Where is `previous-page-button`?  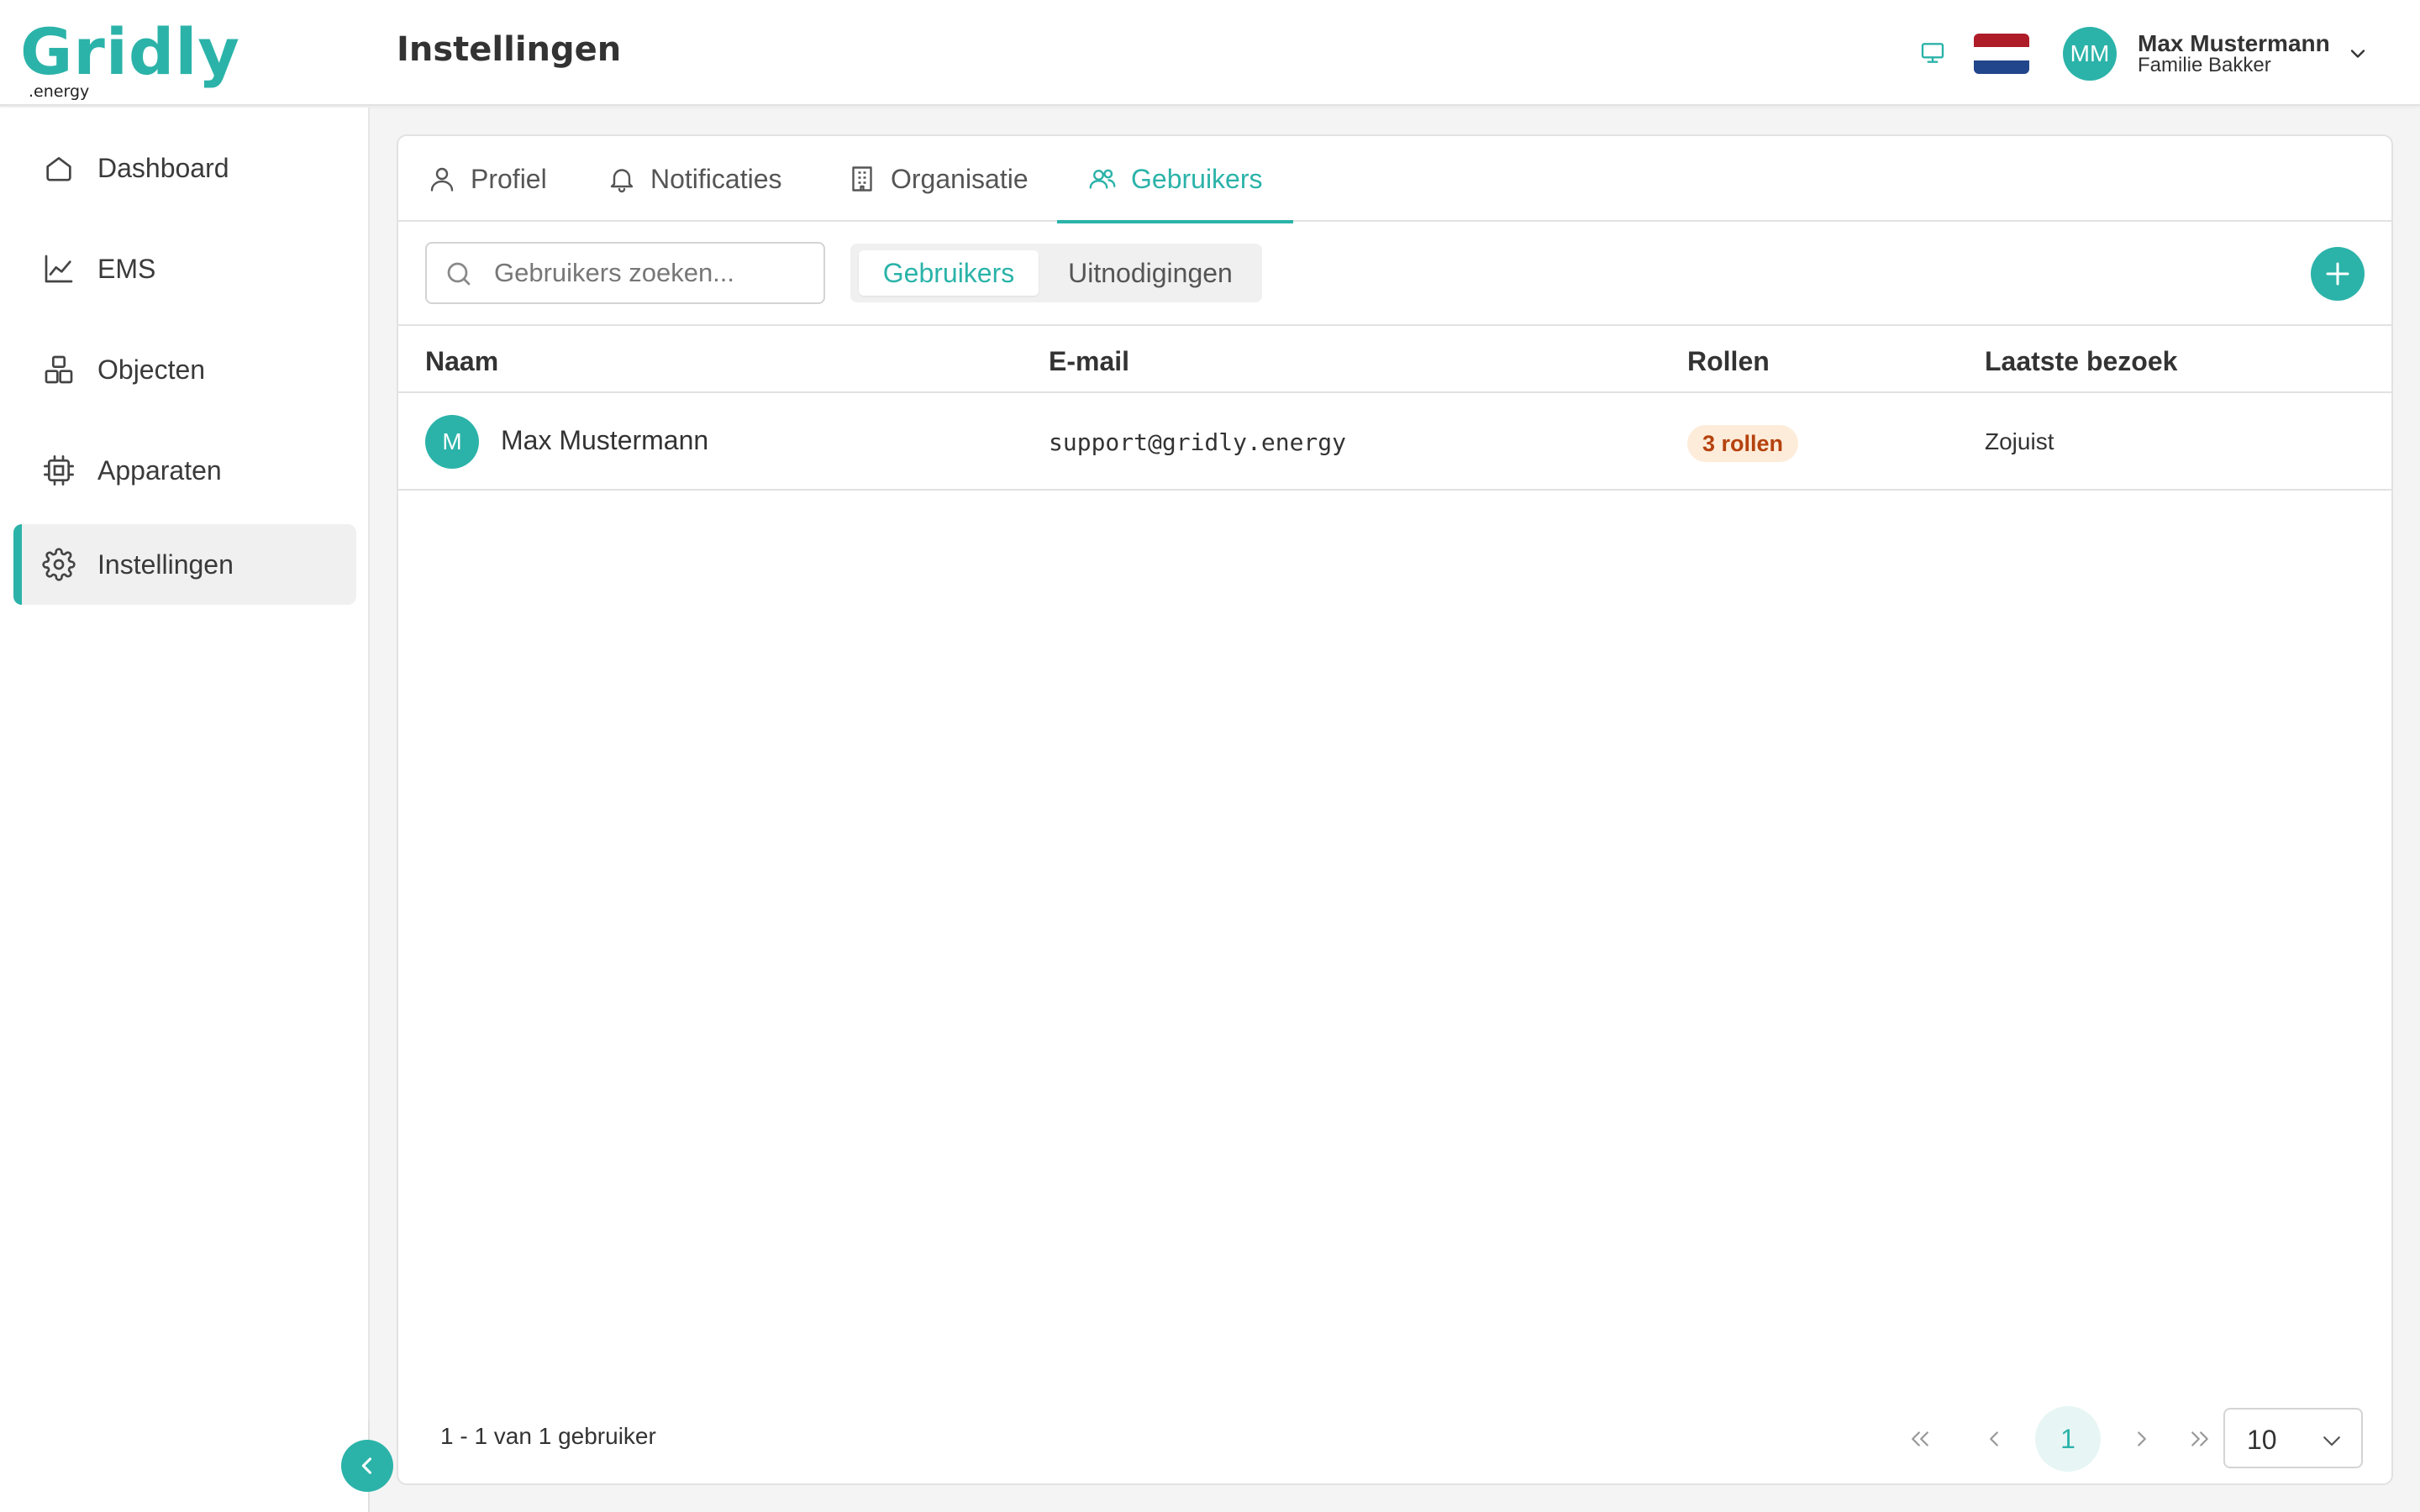
previous-page-button is located at coordinates (1994, 1439).